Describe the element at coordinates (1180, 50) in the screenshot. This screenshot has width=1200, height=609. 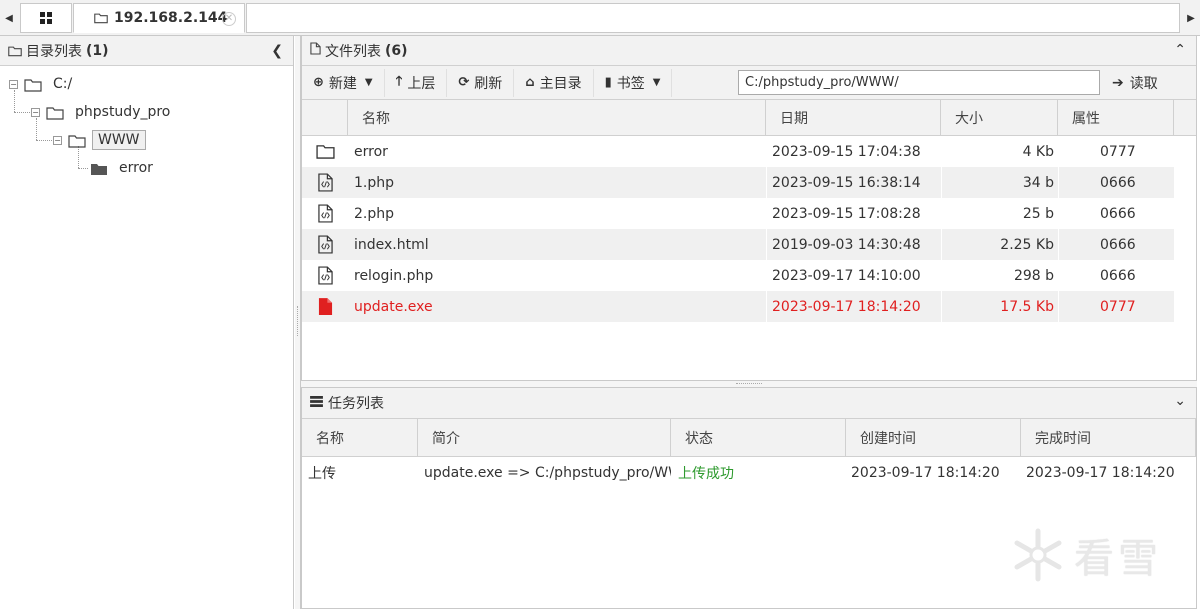
I see `chevron-up-icon: ⌃` at that location.